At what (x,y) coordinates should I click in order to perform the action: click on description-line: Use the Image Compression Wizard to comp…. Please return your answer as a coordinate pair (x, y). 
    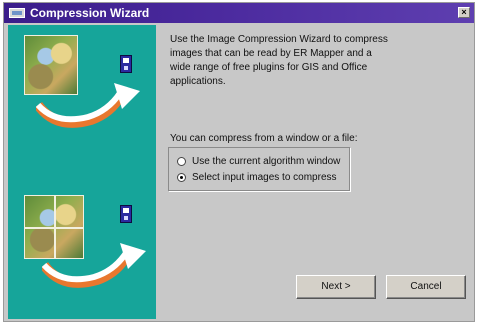
    Looking at the image, I should click on (279, 39).